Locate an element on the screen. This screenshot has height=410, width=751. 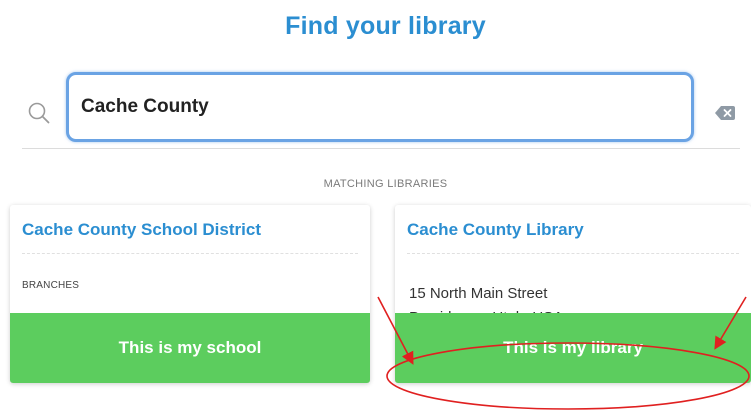
address-line-1: 15 North Main Street is located at coordinates (478, 293).